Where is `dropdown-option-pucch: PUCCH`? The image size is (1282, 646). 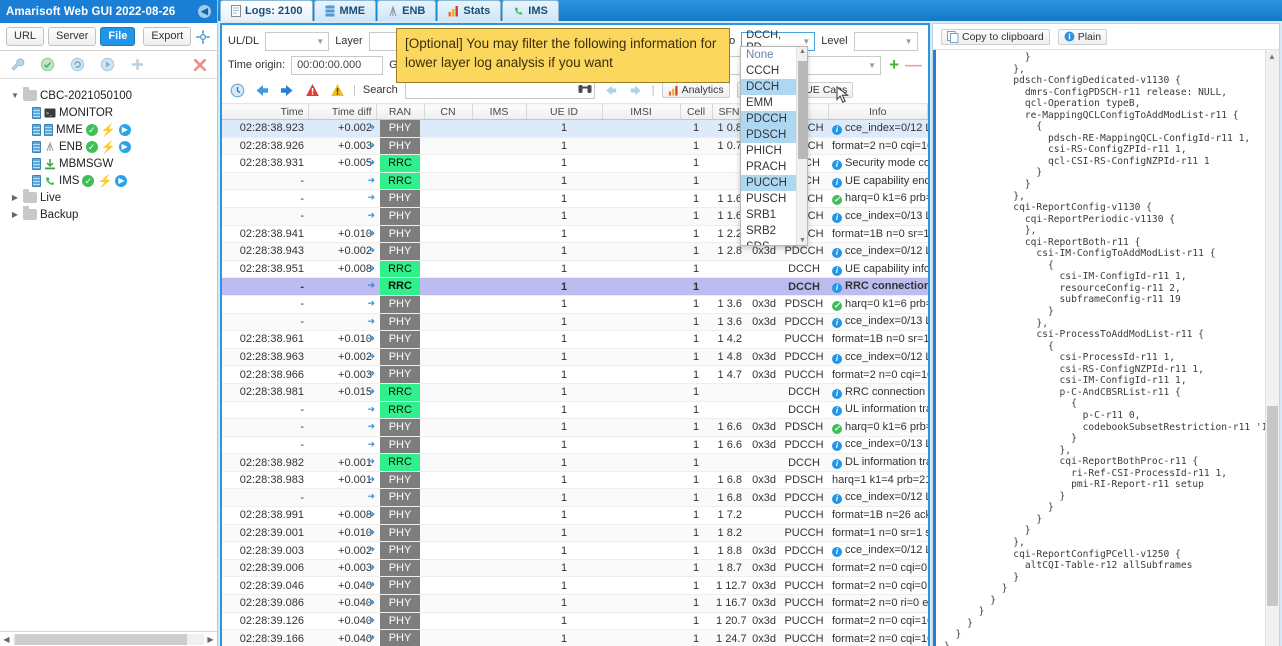 dropdown-option-pucch: PUCCH is located at coordinates (768, 183).